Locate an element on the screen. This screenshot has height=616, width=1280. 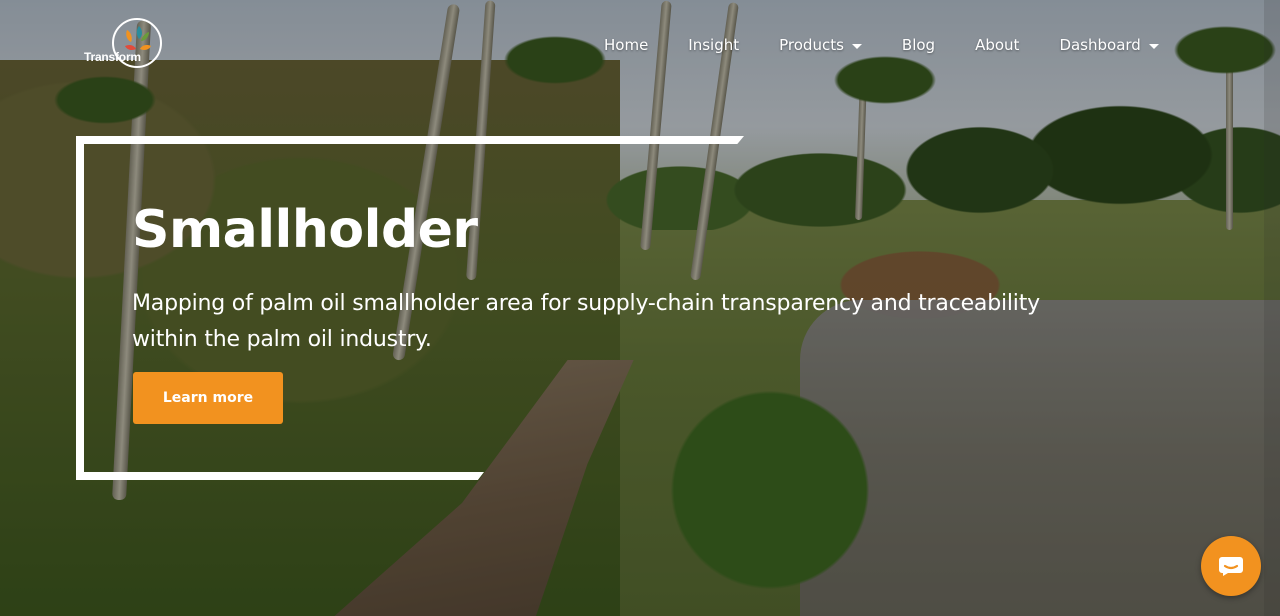
nav-item-label: About is located at coordinates (997, 45).